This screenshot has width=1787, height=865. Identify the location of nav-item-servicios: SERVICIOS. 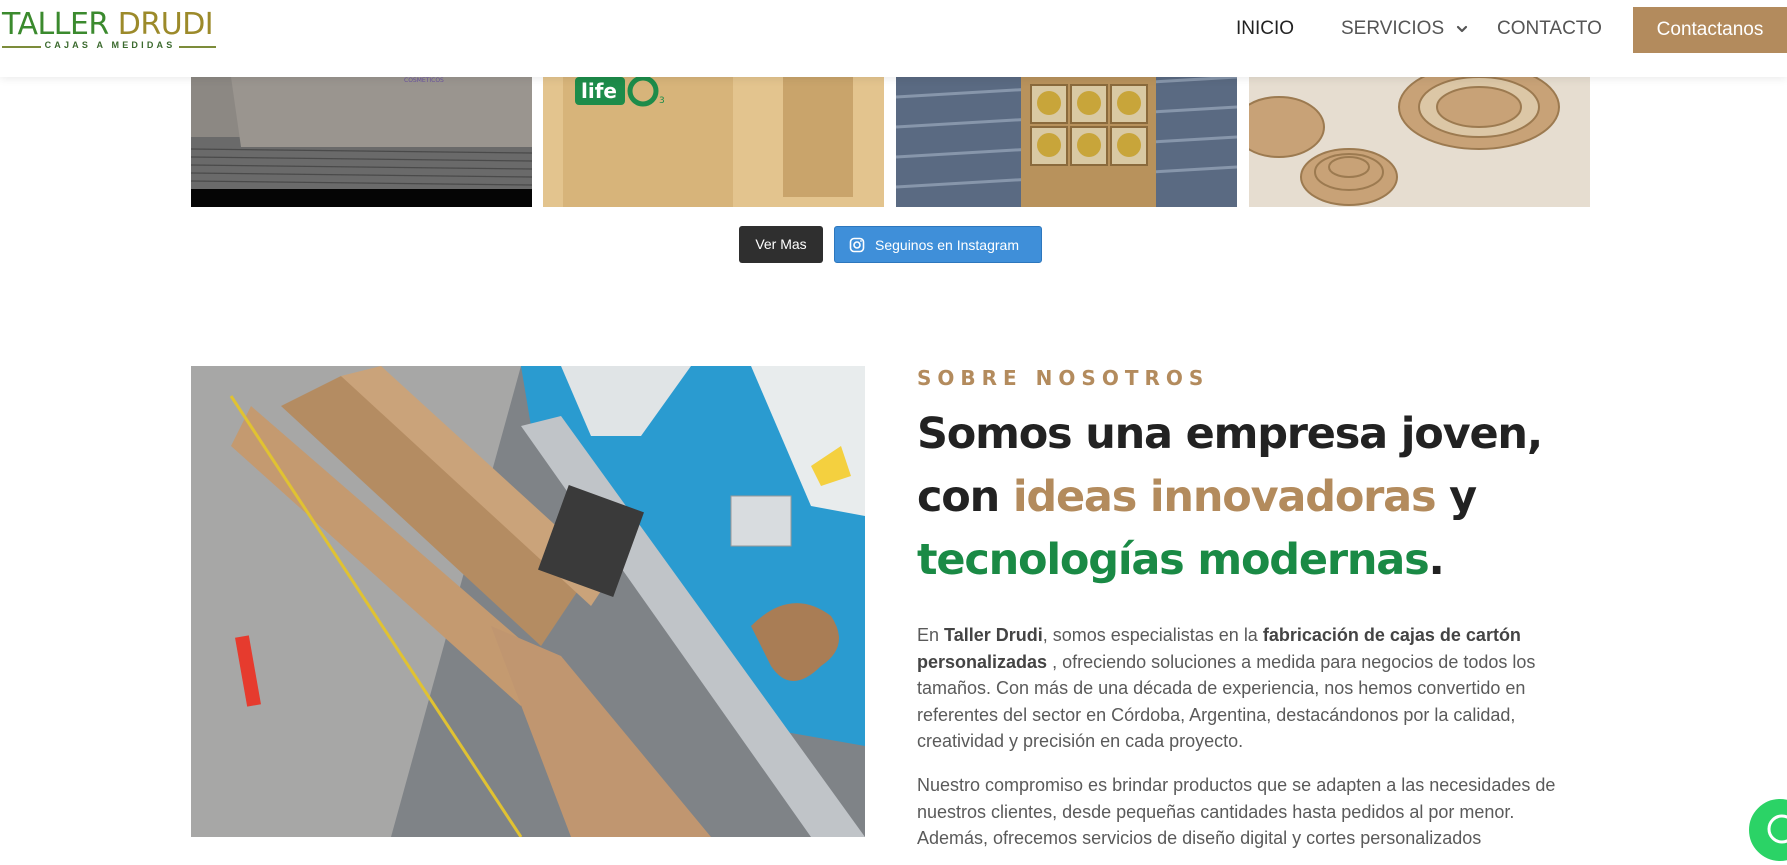
(1405, 29).